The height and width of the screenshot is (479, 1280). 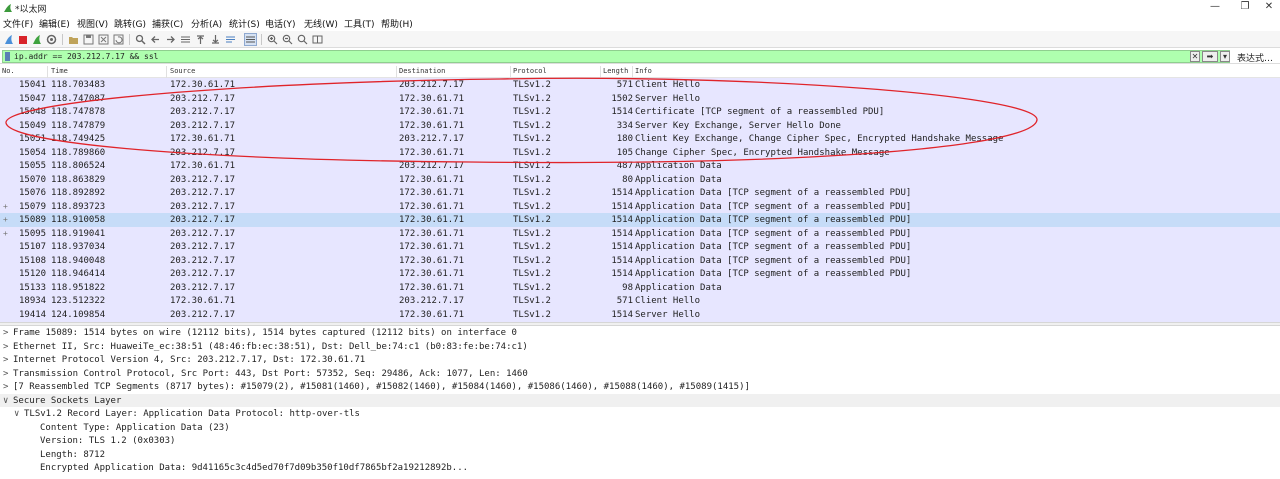 I want to click on menu-view: 视图(V), so click(x=92, y=23).